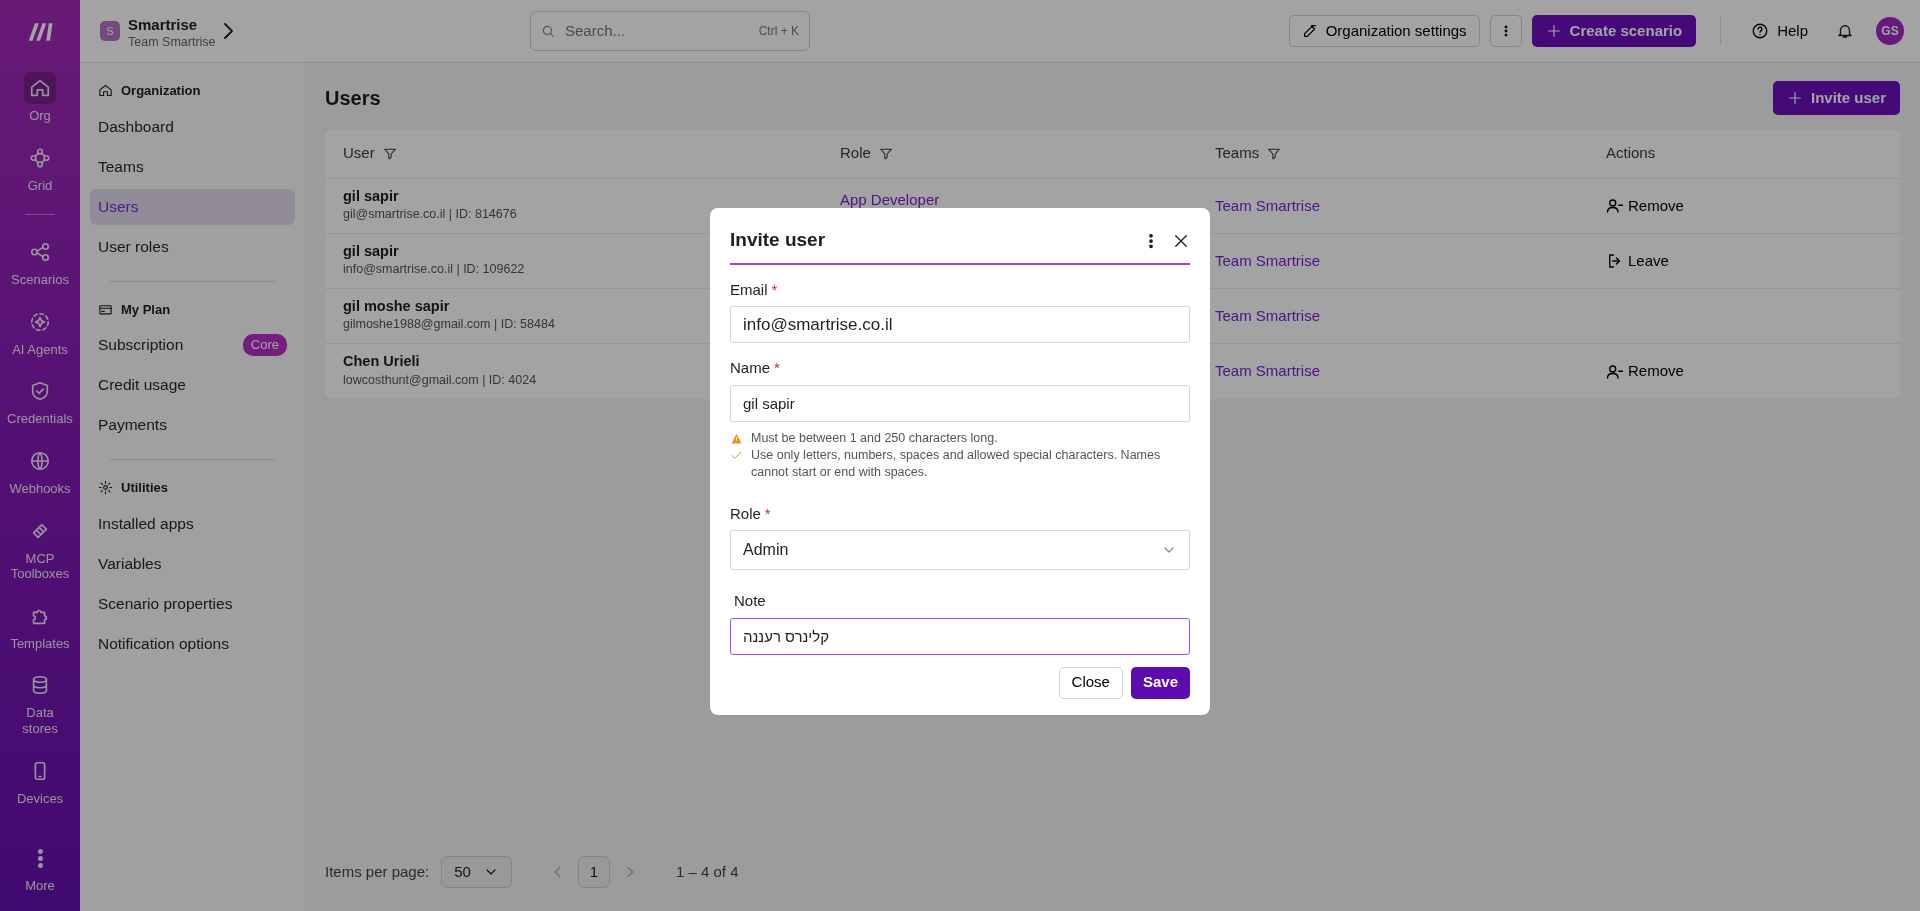 This screenshot has width=1920, height=911. What do you see at coordinates (890, 199) in the screenshot?
I see `role-link: App Developer` at bounding box center [890, 199].